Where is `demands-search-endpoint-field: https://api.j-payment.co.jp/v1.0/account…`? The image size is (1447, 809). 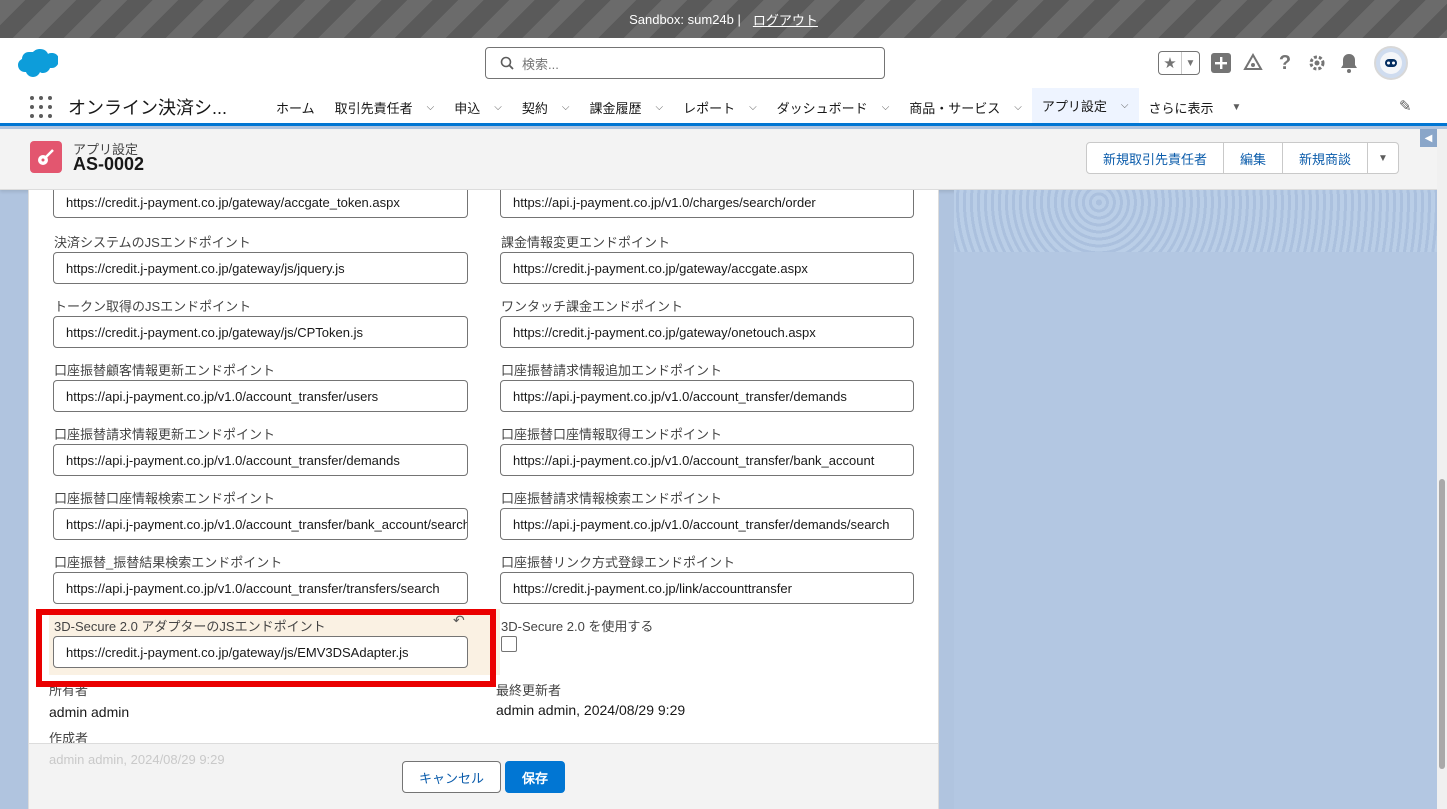 demands-search-endpoint-field: https://api.j-payment.co.jp/v1.0/account… is located at coordinates (707, 524).